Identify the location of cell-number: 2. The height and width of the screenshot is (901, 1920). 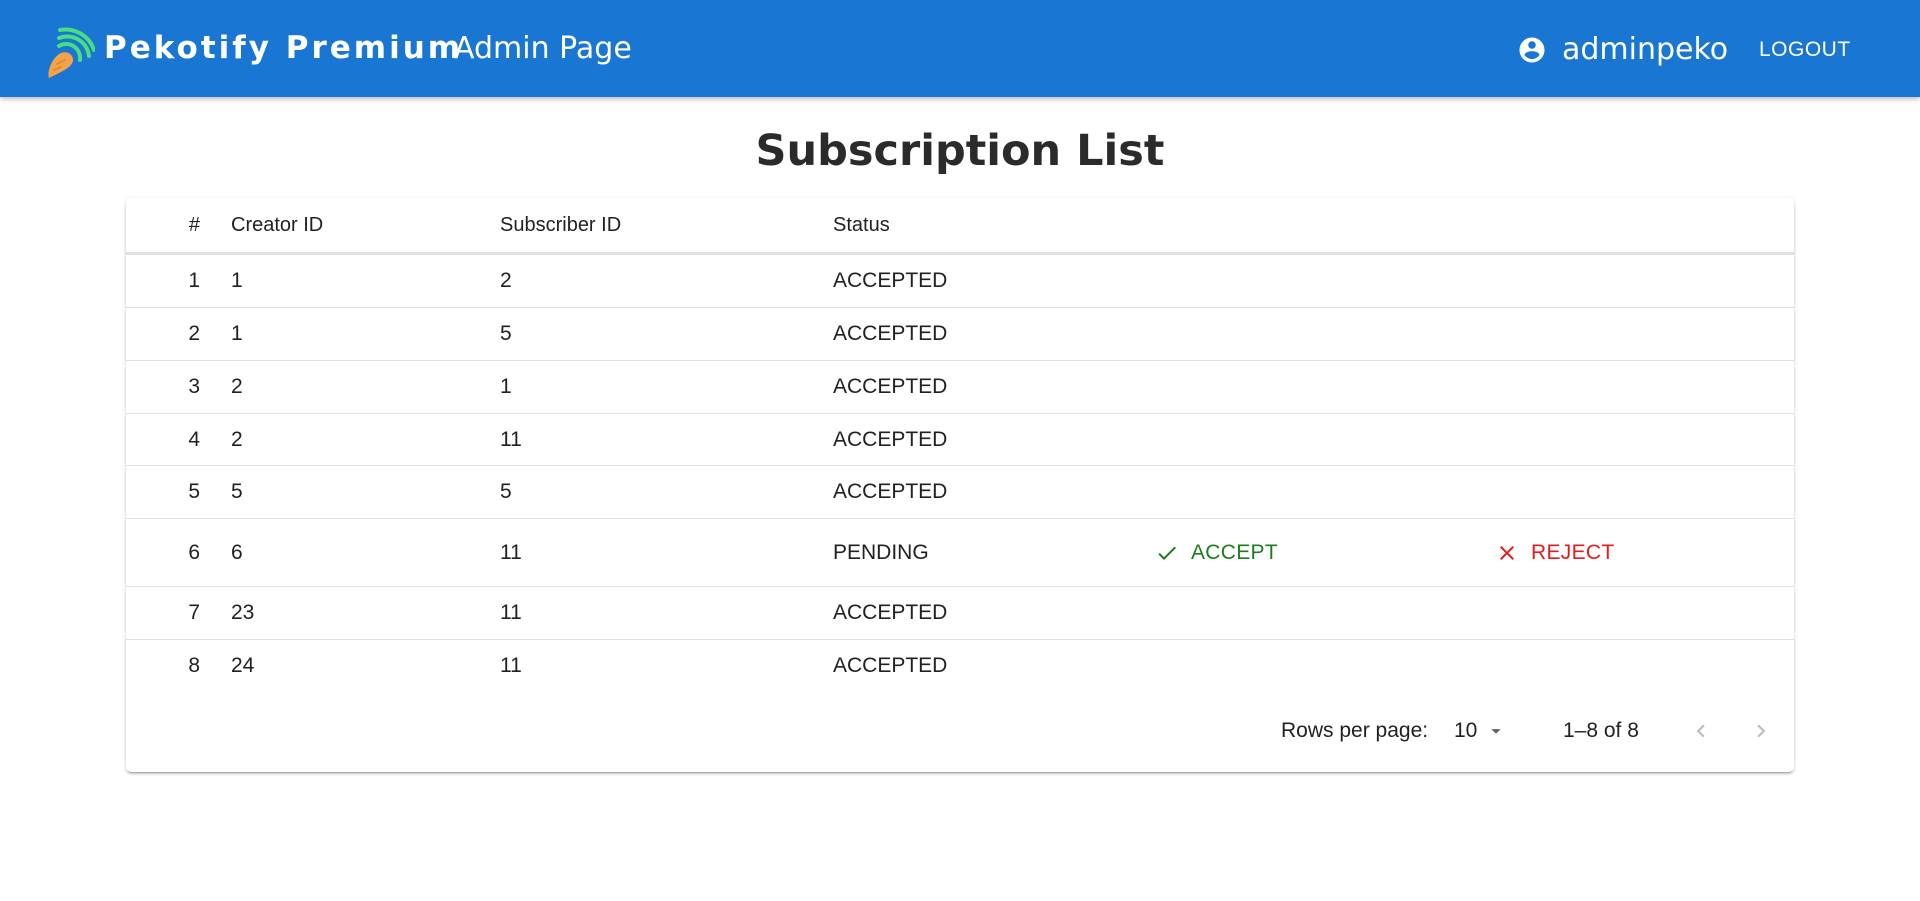
(194, 333).